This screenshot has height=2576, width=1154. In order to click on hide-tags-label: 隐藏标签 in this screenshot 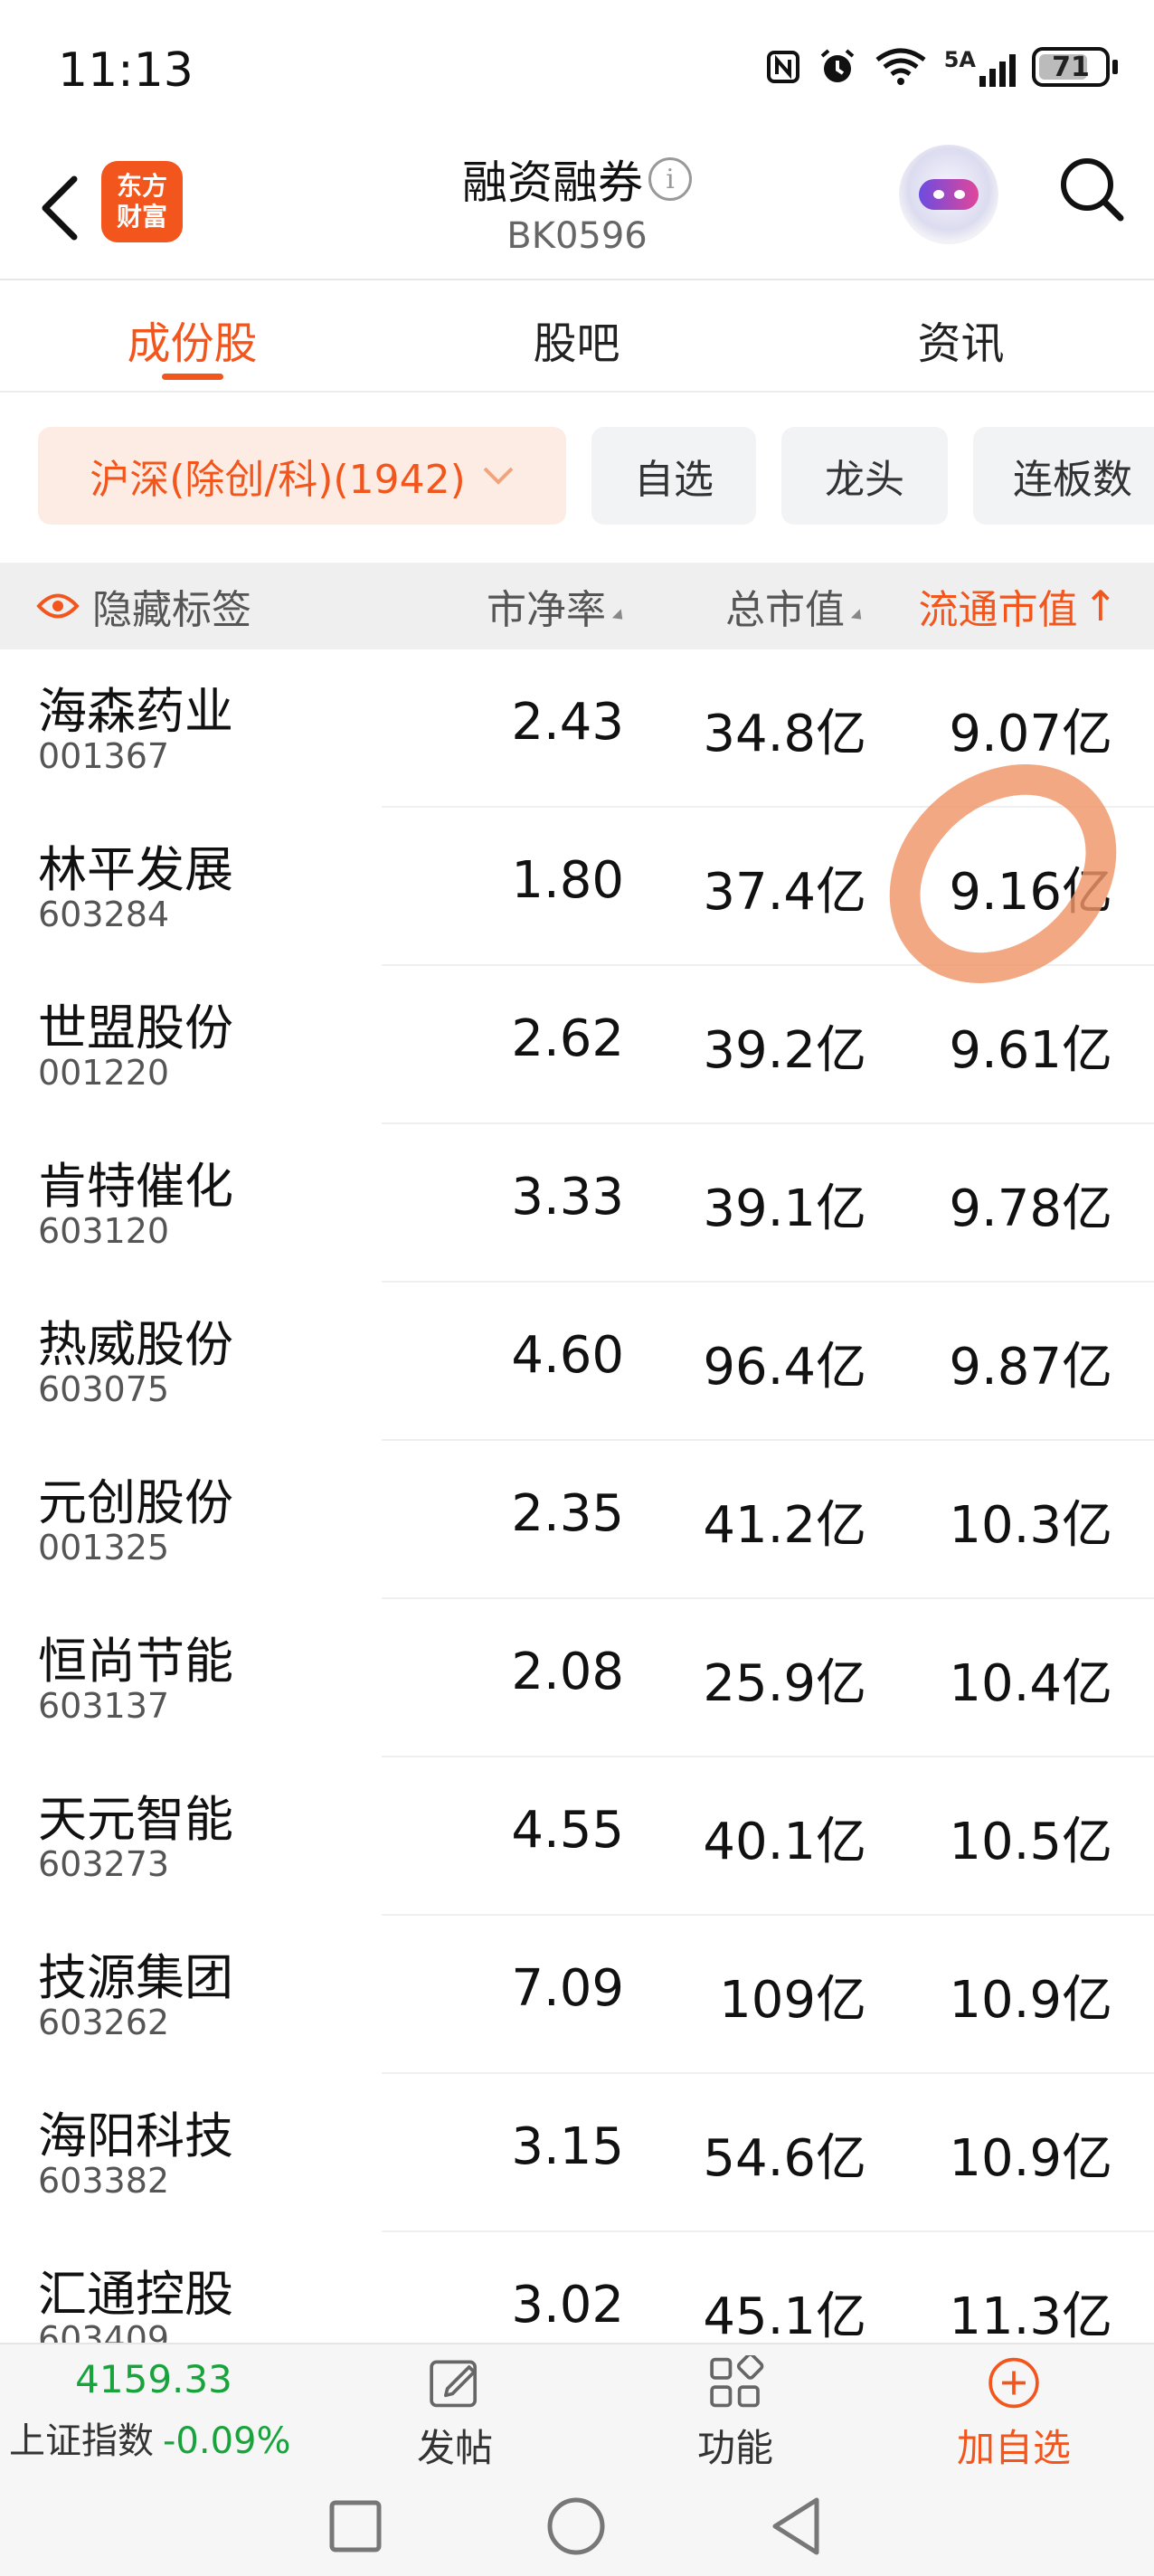, I will do `click(171, 610)`.